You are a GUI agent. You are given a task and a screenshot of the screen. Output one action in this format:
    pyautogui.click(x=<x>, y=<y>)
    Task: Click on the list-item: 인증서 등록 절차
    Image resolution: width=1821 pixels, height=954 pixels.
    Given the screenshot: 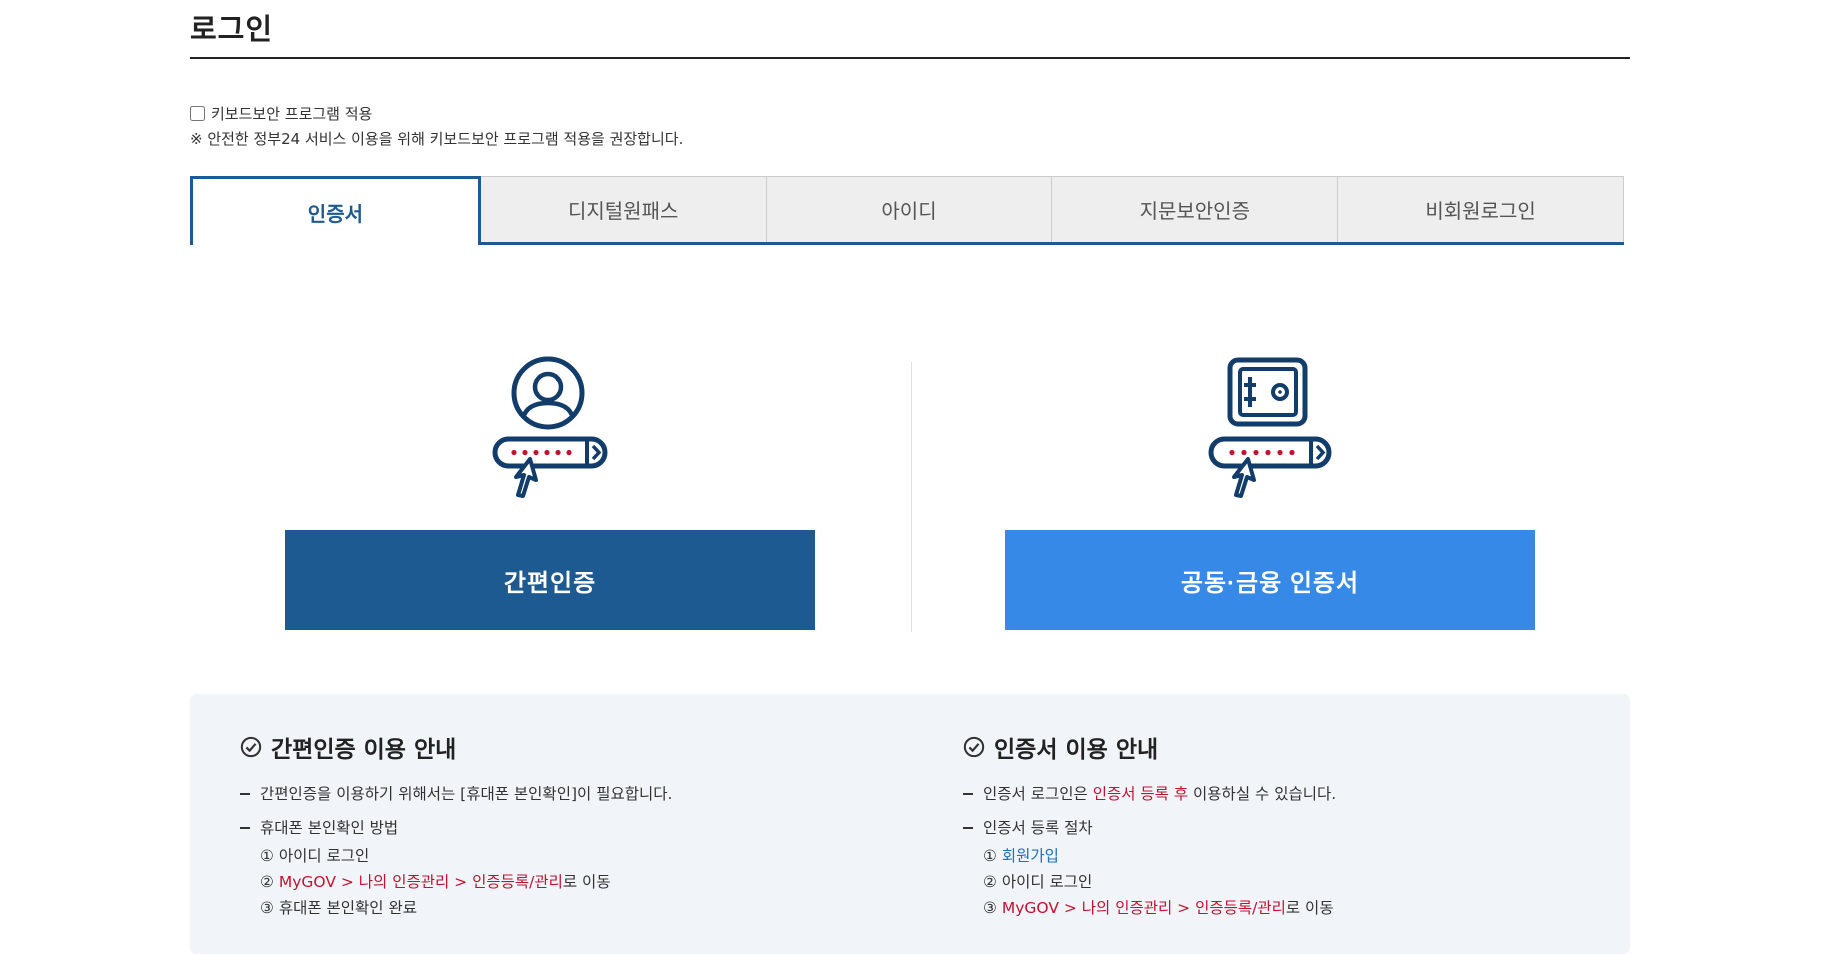 What is the action you would take?
    pyautogui.click(x=1149, y=828)
    